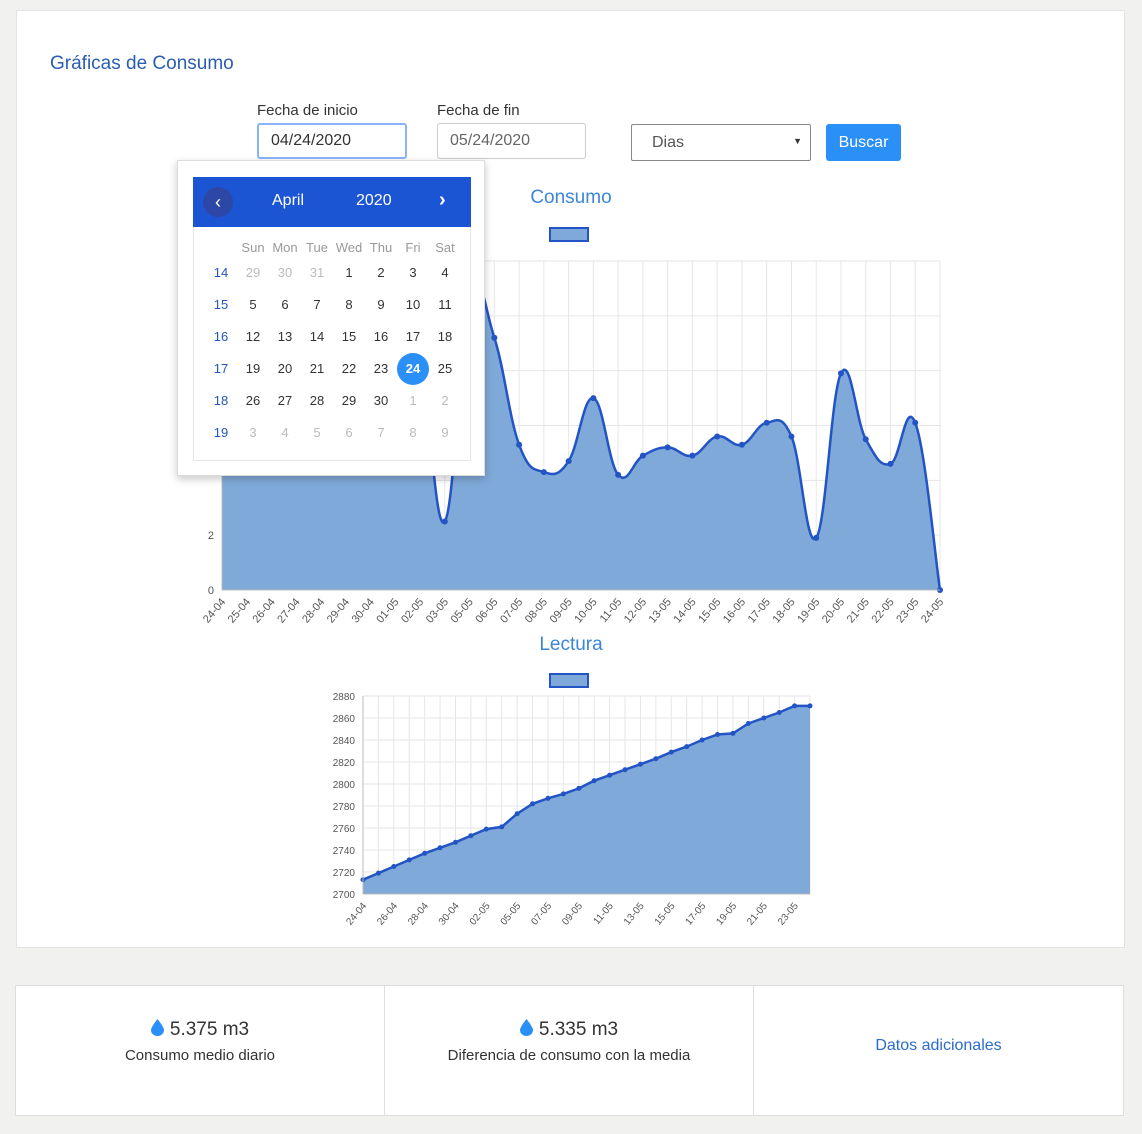 The height and width of the screenshot is (1134, 1142). I want to click on calendar-day: 25, so click(445, 369).